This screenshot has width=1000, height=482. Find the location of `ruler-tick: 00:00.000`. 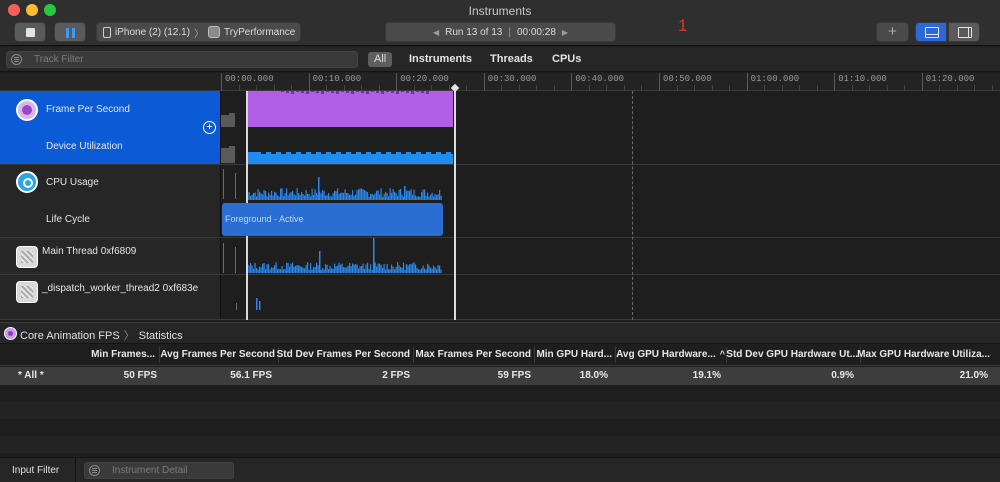

ruler-tick: 00:00.000 is located at coordinates (247, 82).